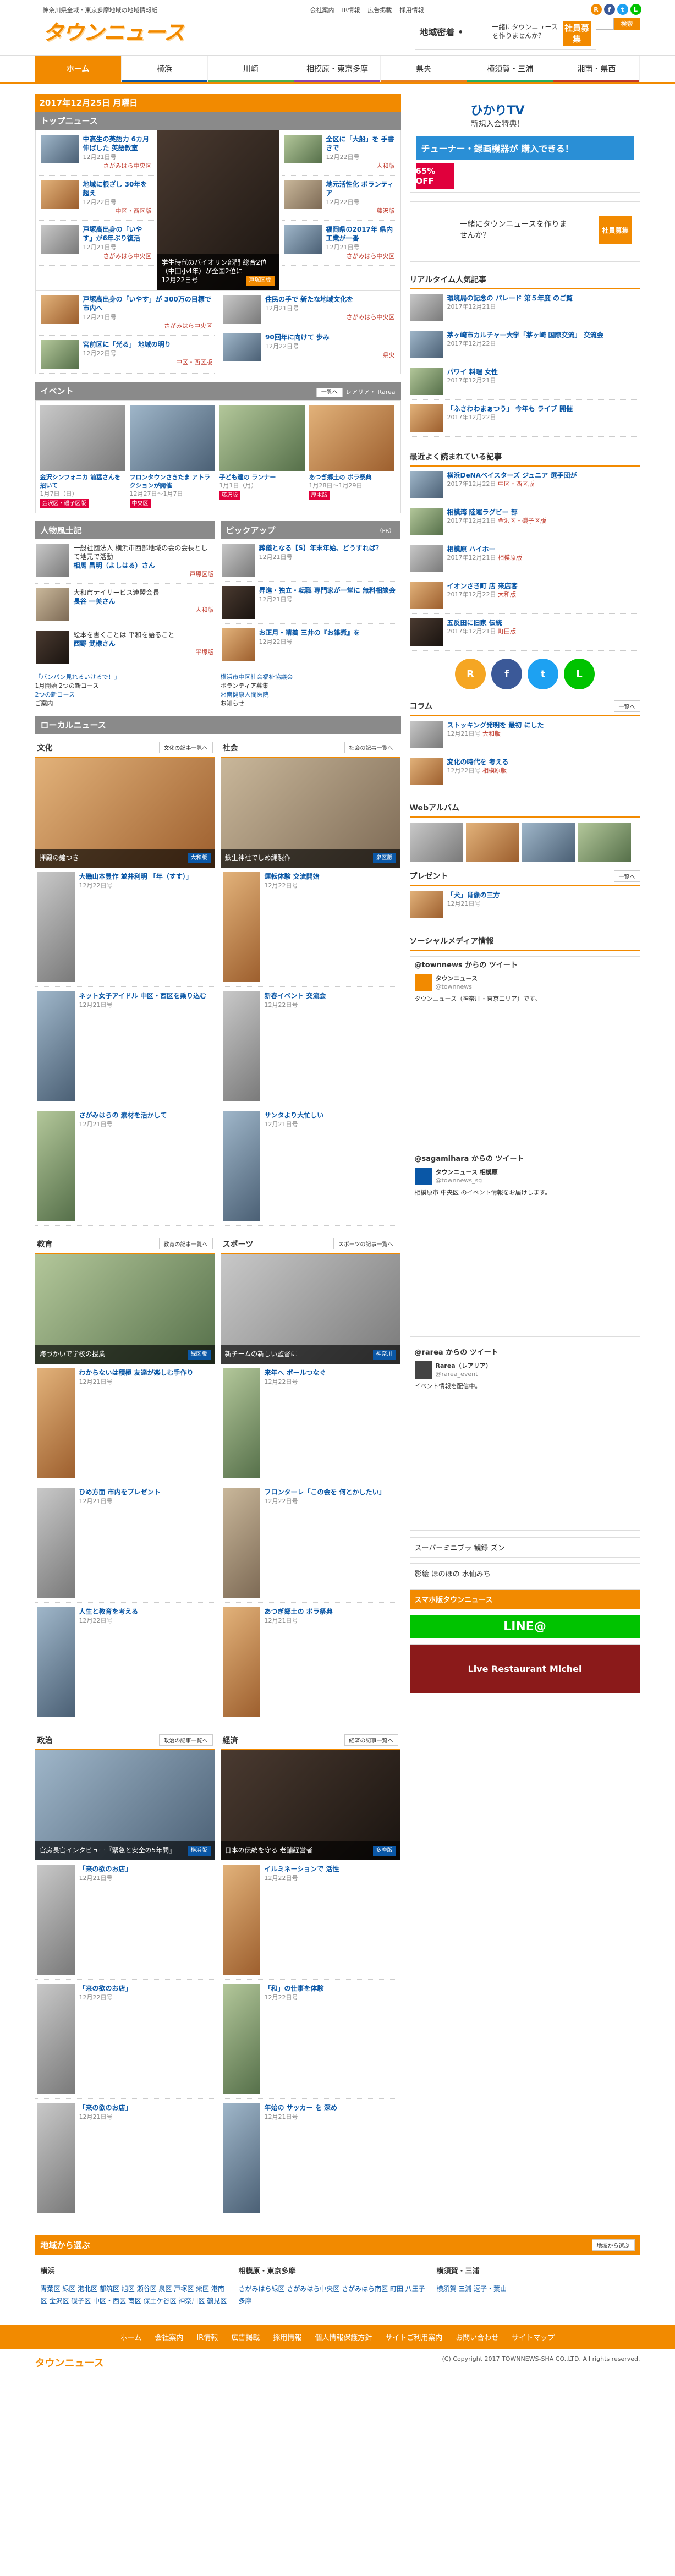 The image size is (675, 2576). I want to click on list-item: 全区に「大船」を 手書きで 12月22日号 大和版, so click(340, 153).